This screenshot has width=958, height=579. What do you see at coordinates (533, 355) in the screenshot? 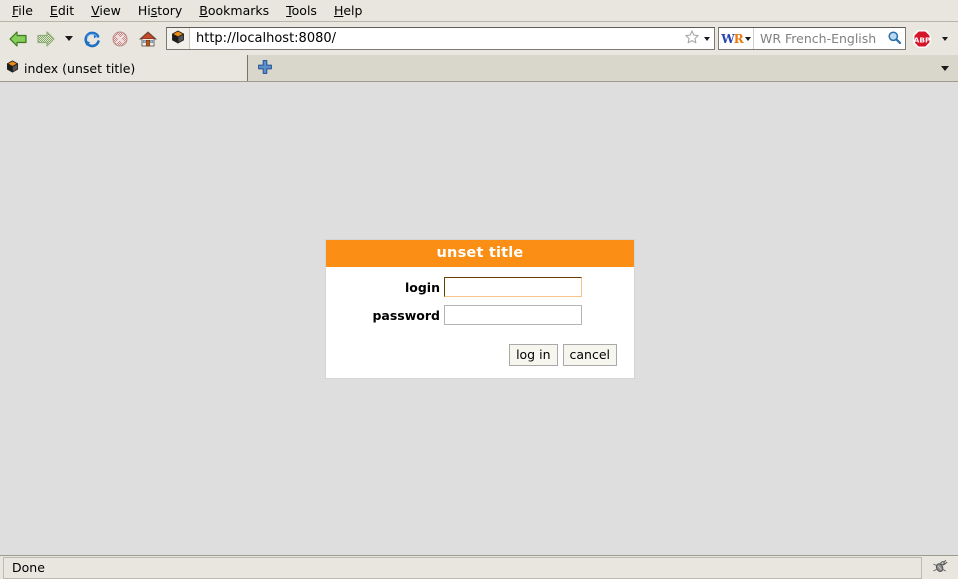
I see `log-in-button: log in` at bounding box center [533, 355].